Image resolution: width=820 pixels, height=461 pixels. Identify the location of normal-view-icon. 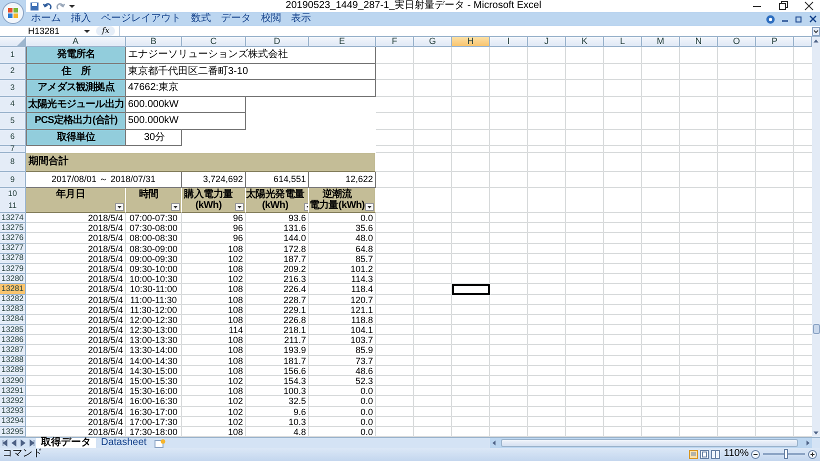
(693, 454).